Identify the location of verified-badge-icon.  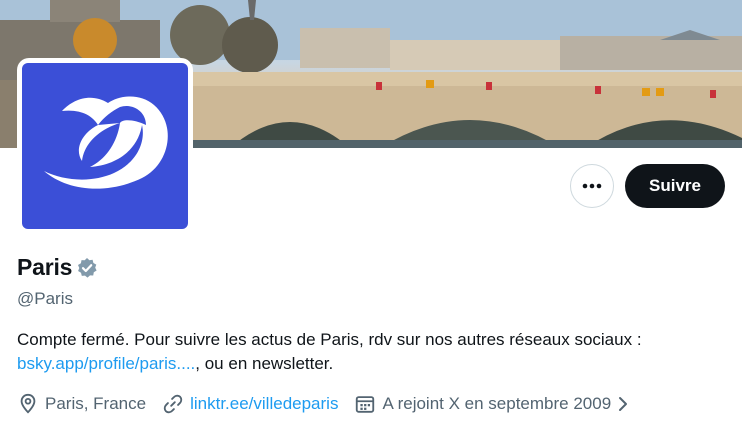
(87, 268).